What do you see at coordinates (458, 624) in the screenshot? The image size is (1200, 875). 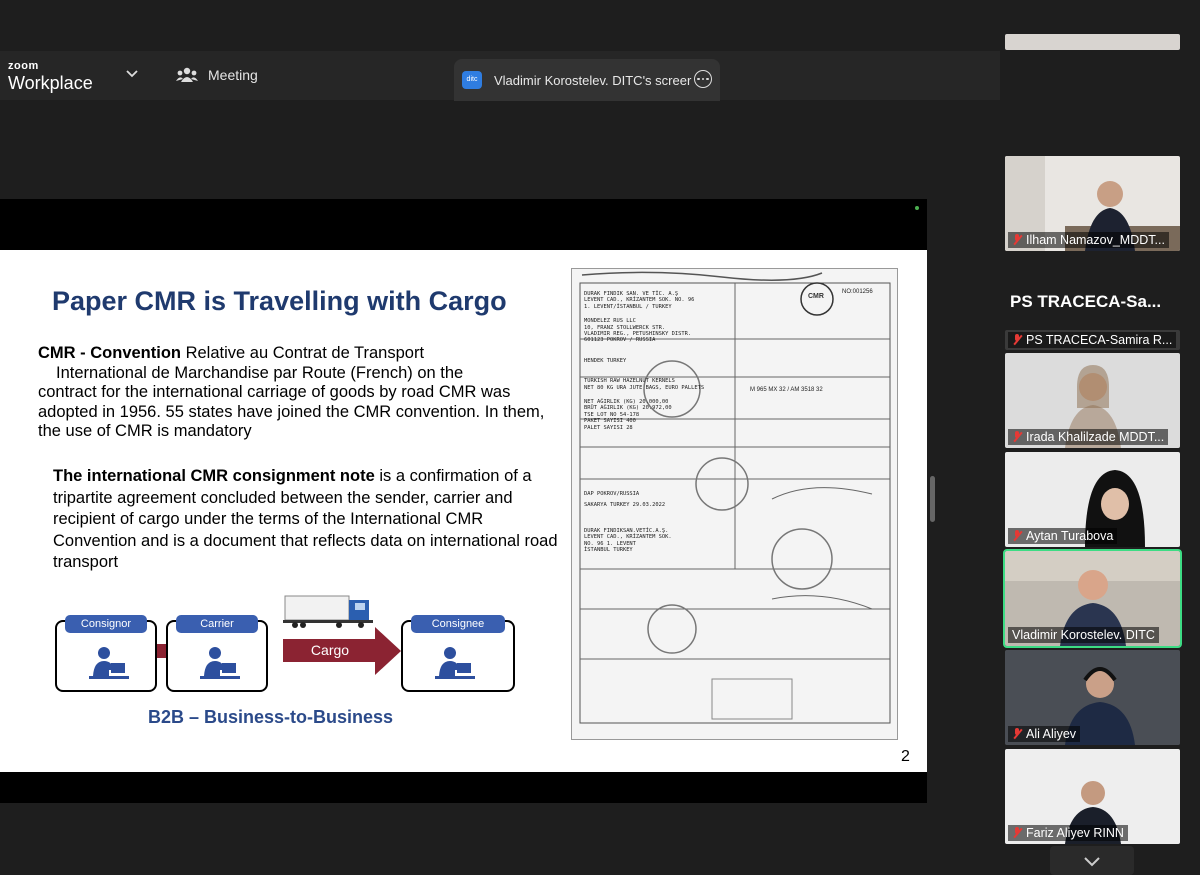 I see `consignee-label: Consignee` at bounding box center [458, 624].